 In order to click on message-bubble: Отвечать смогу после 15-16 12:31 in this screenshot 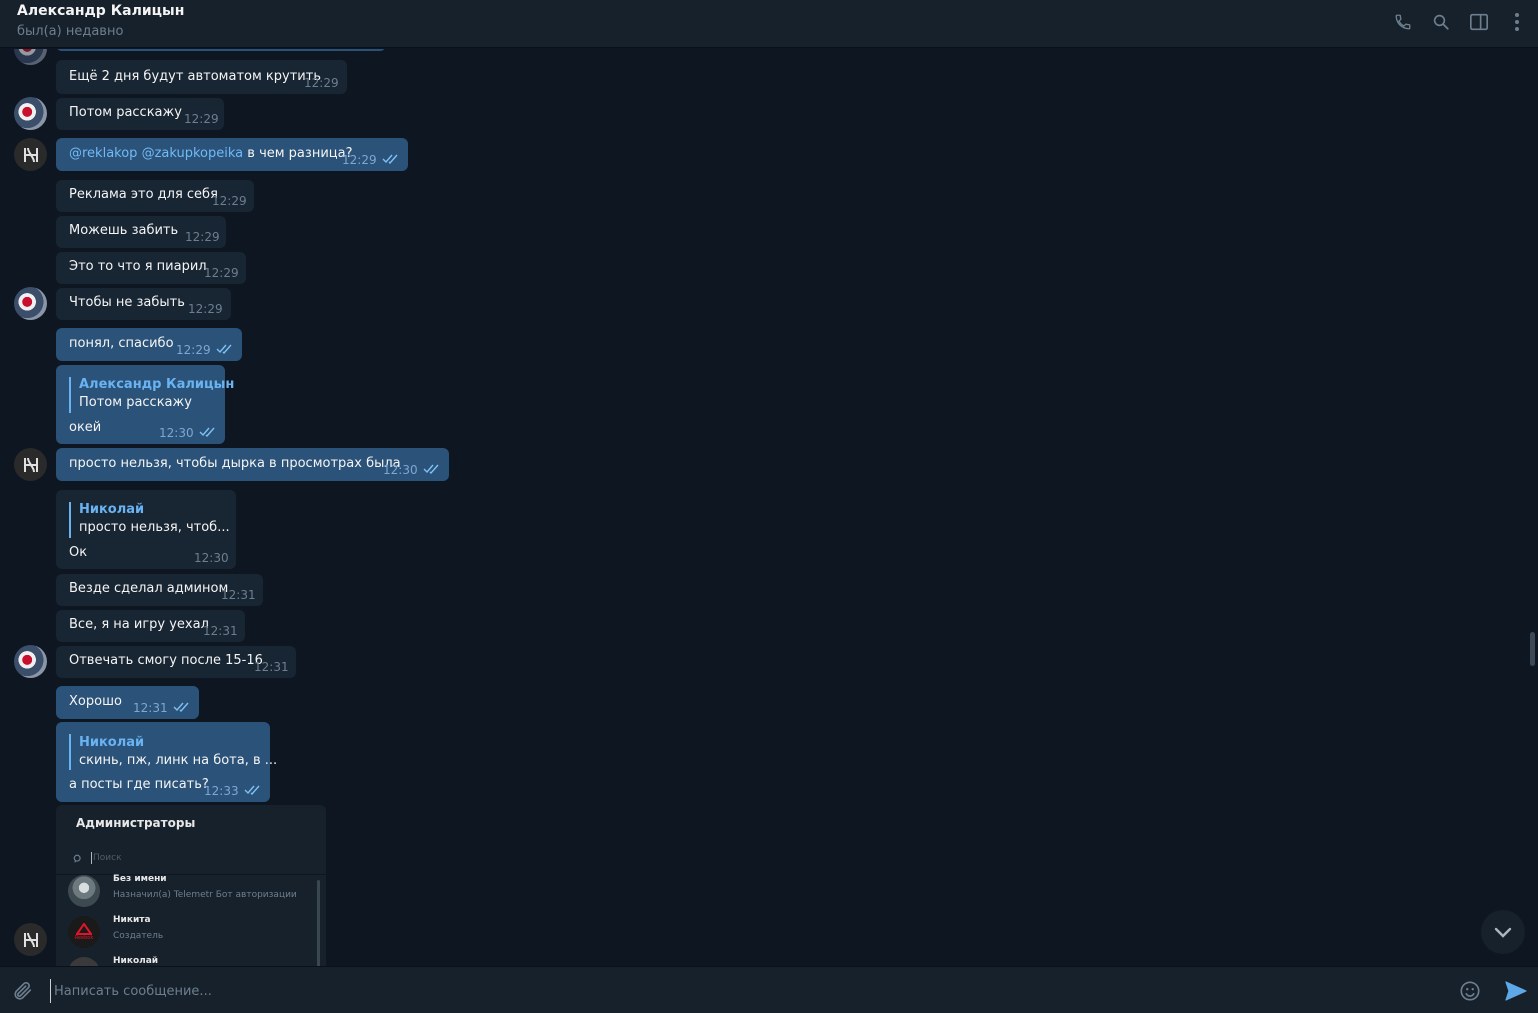, I will do `click(176, 662)`.